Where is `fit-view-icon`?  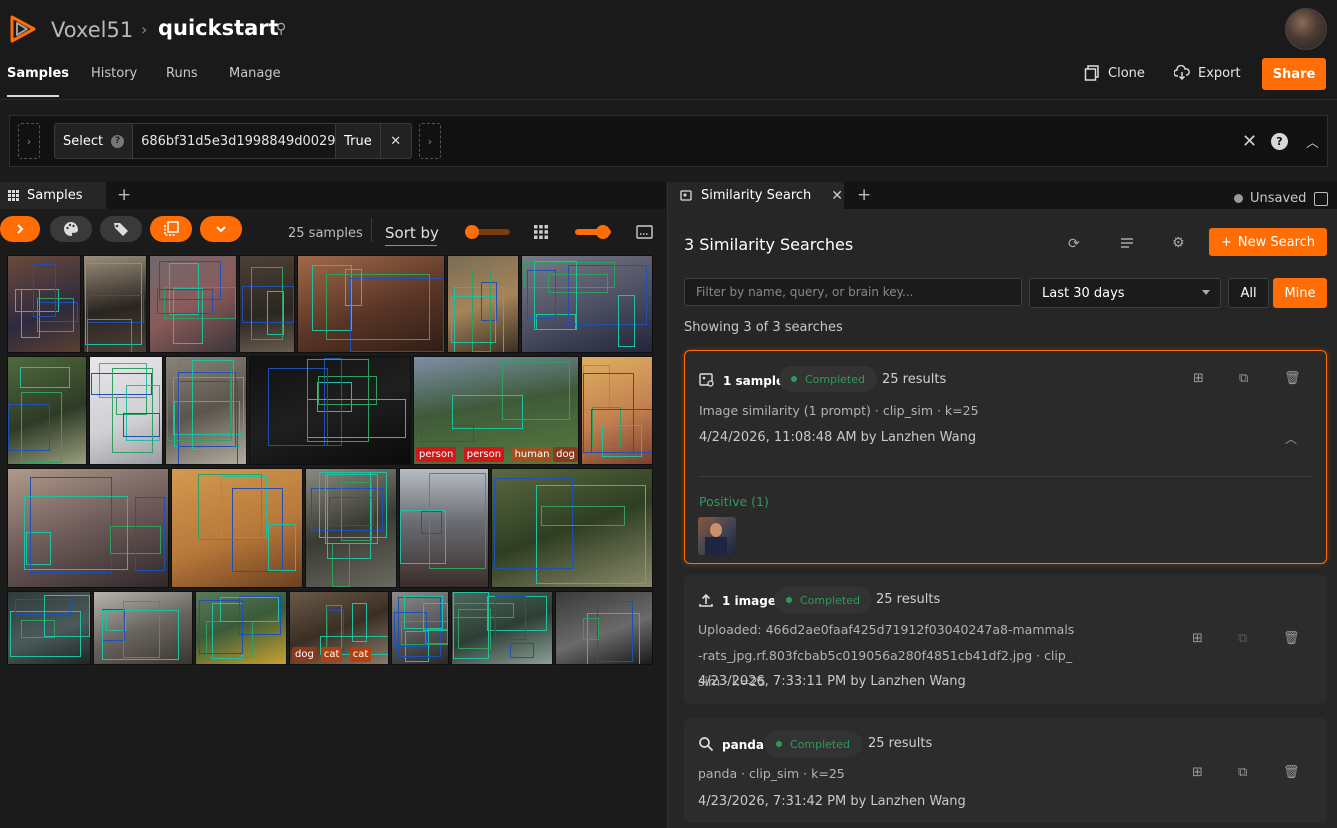
fit-view-icon is located at coordinates (644, 232).